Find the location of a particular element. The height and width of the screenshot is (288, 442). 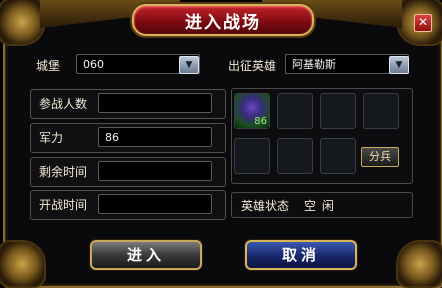

battle-start-time-label: 开战时间 is located at coordinates (63, 205).